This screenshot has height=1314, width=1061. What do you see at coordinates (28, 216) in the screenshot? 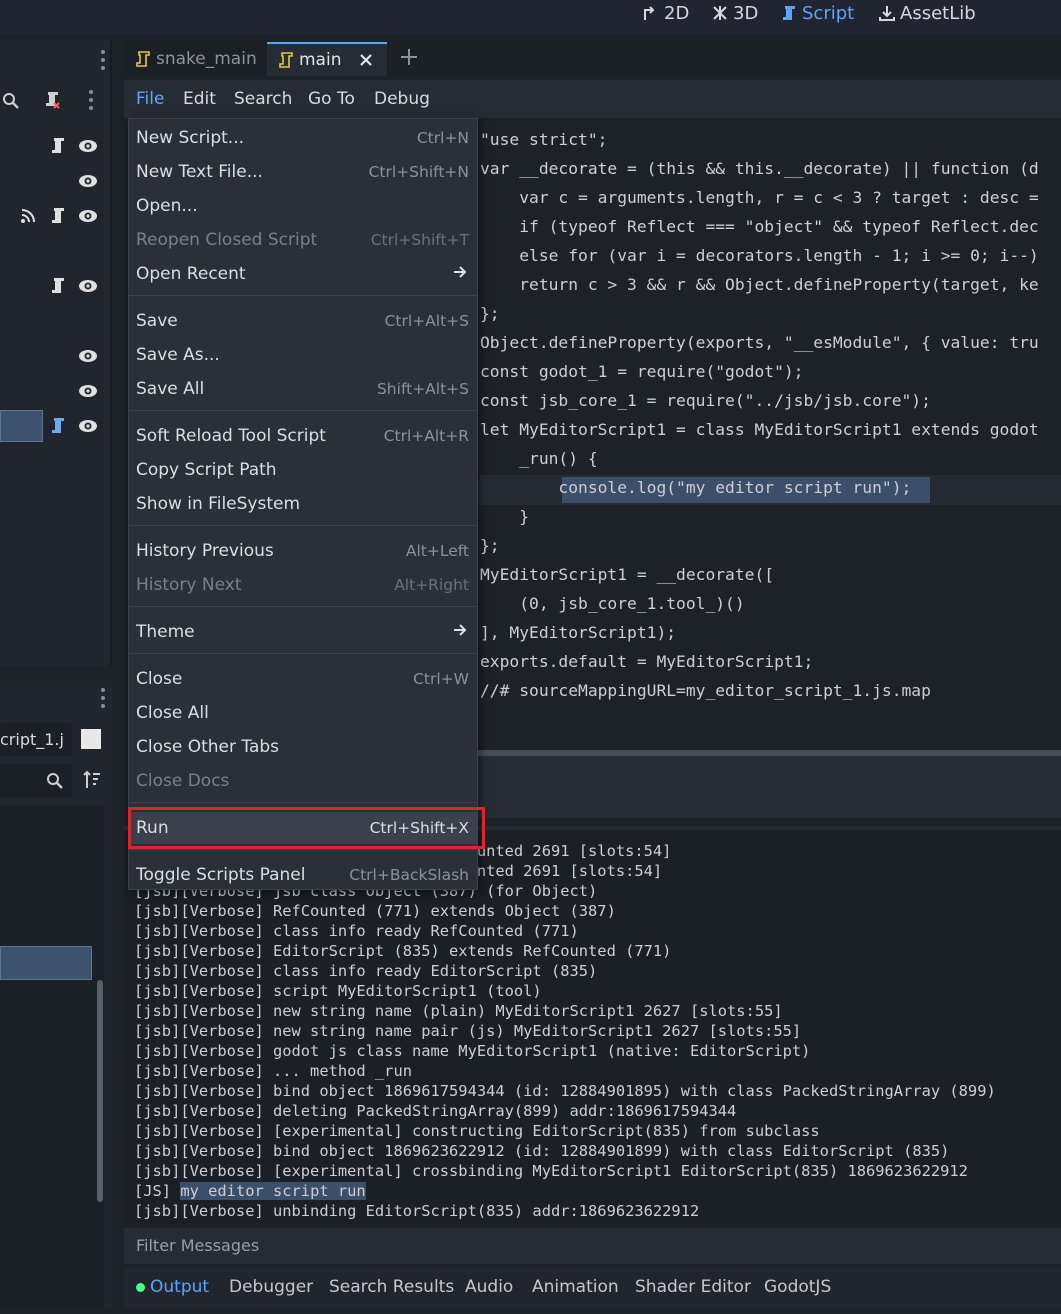
I see `signal-icon` at bounding box center [28, 216].